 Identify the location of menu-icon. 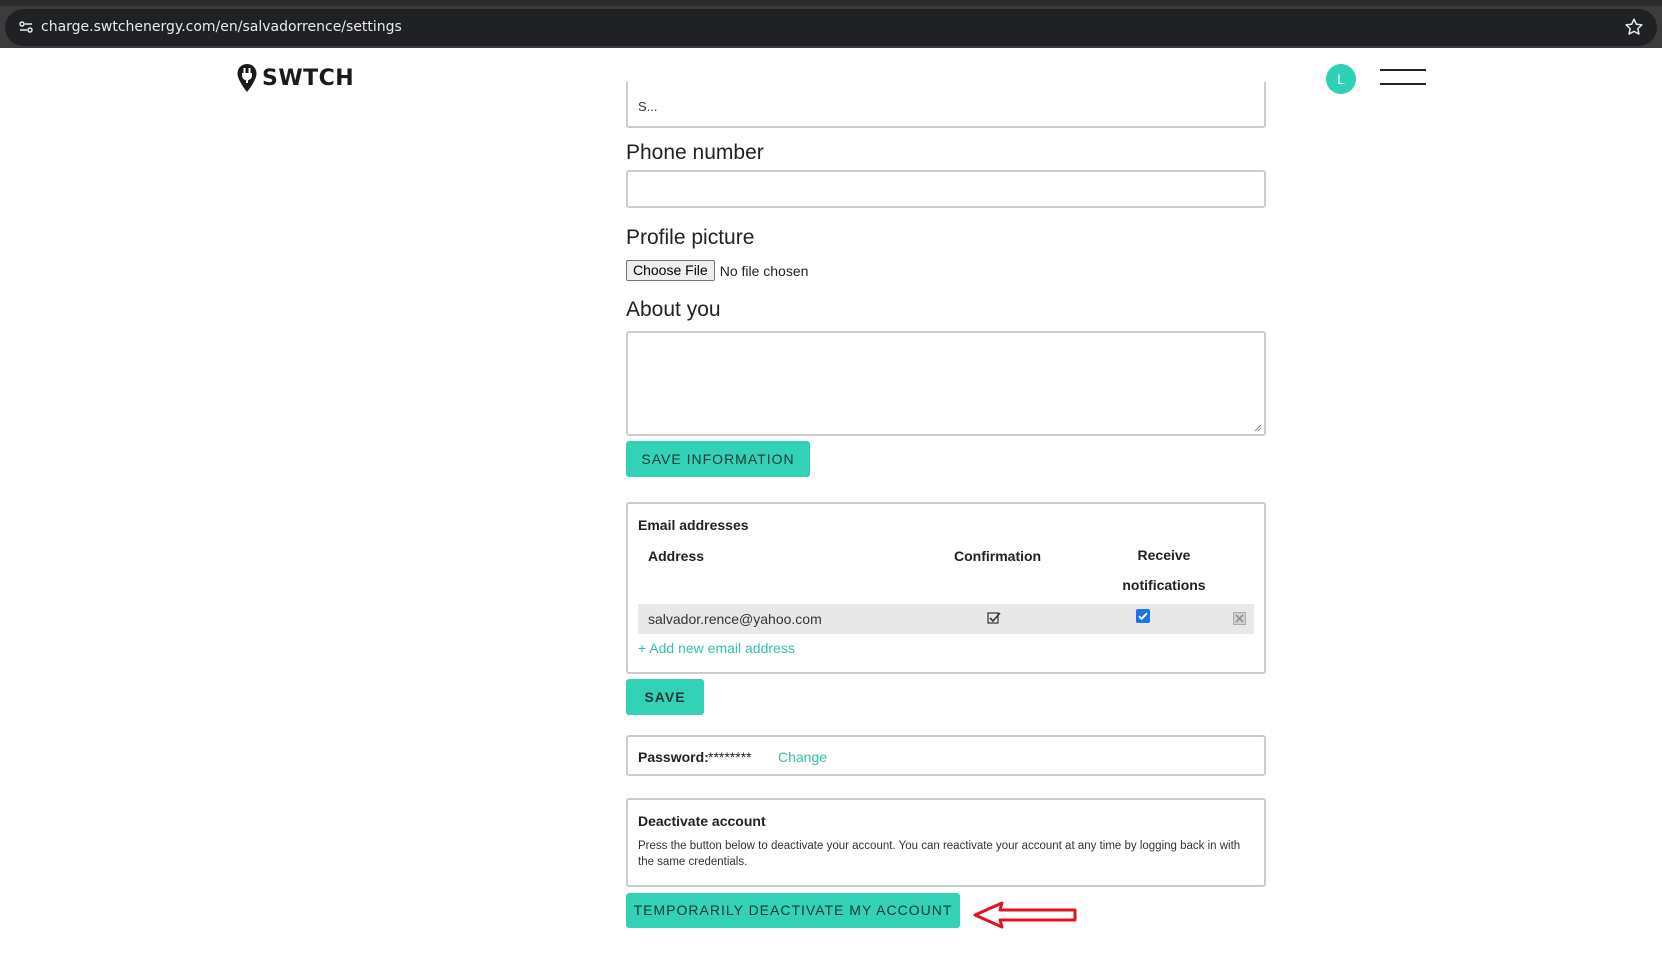
(1403, 77).